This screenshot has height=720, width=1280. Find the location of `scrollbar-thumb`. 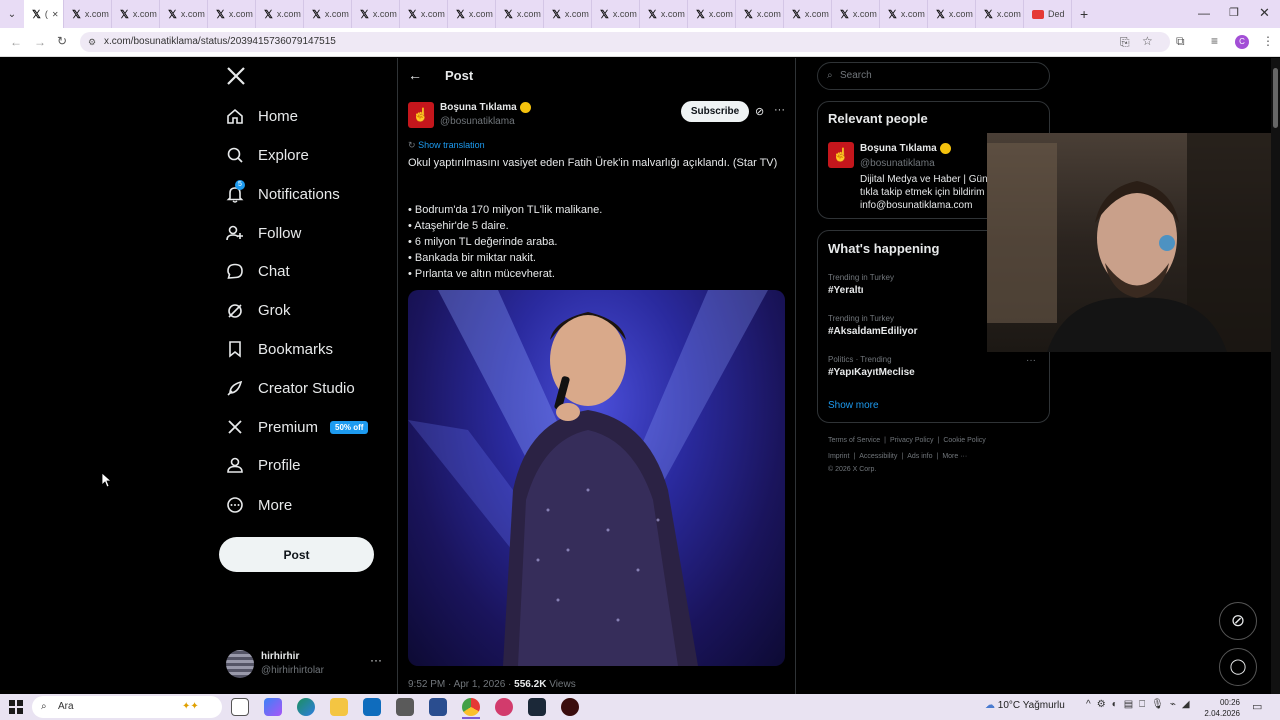

scrollbar-thumb is located at coordinates (1275, 98).